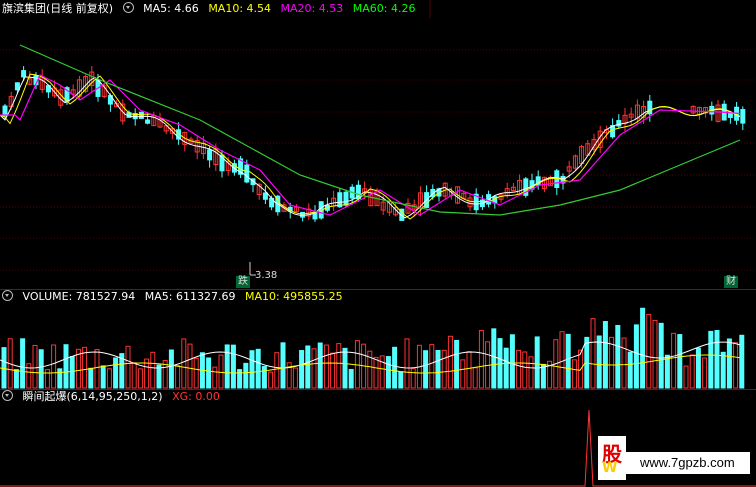 This screenshot has width=756, height=487. I want to click on watermark-text: www.7gpzb.com, so click(687, 462).